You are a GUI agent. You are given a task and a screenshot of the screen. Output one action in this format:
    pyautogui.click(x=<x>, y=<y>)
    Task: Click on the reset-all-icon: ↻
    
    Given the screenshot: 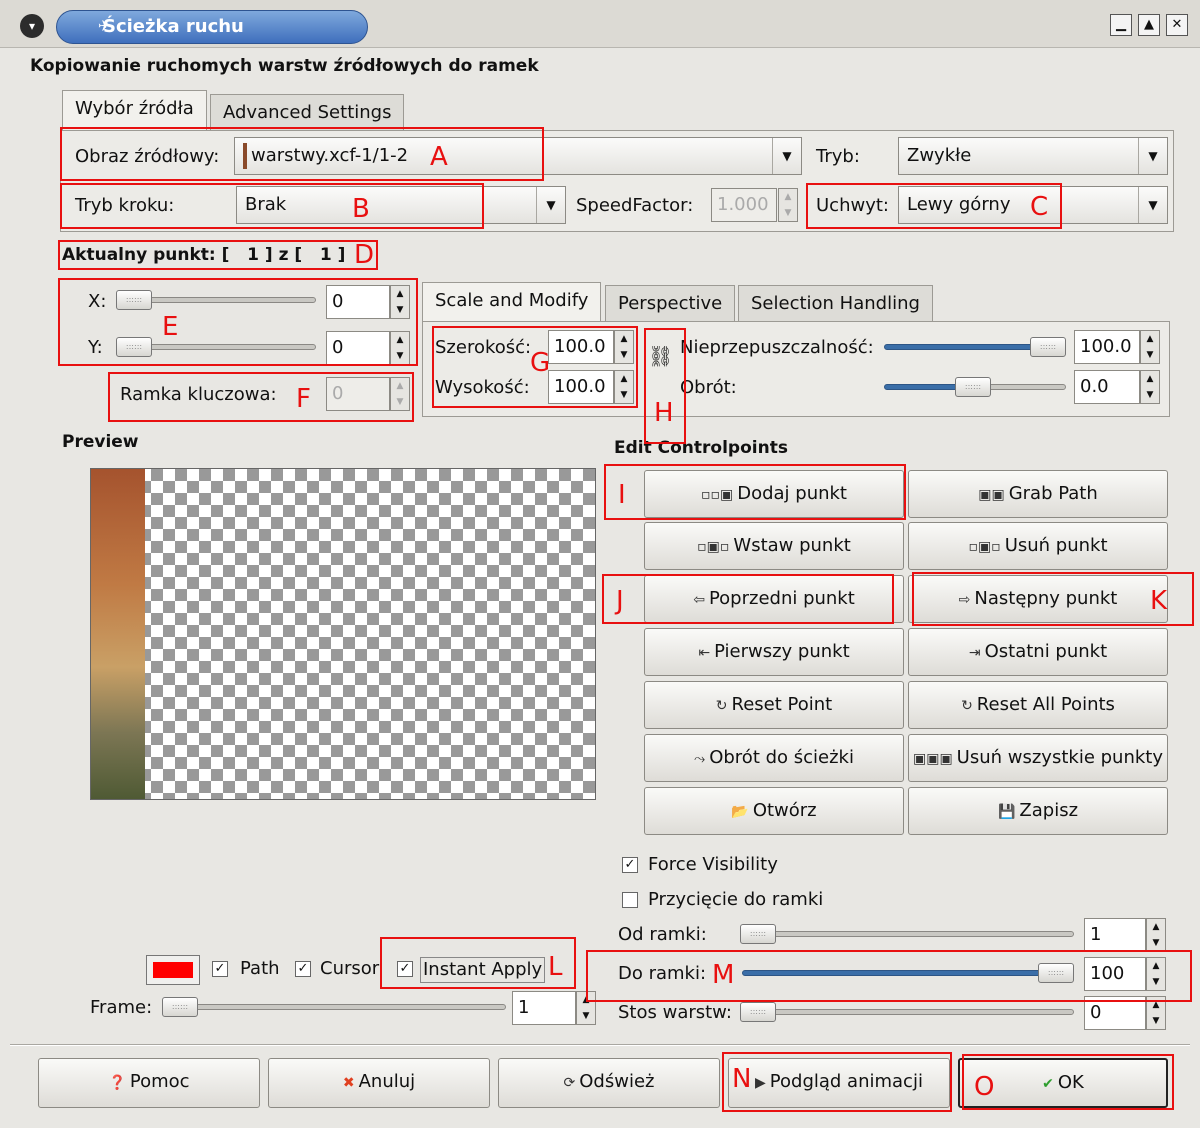 What is the action you would take?
    pyautogui.click(x=967, y=706)
    